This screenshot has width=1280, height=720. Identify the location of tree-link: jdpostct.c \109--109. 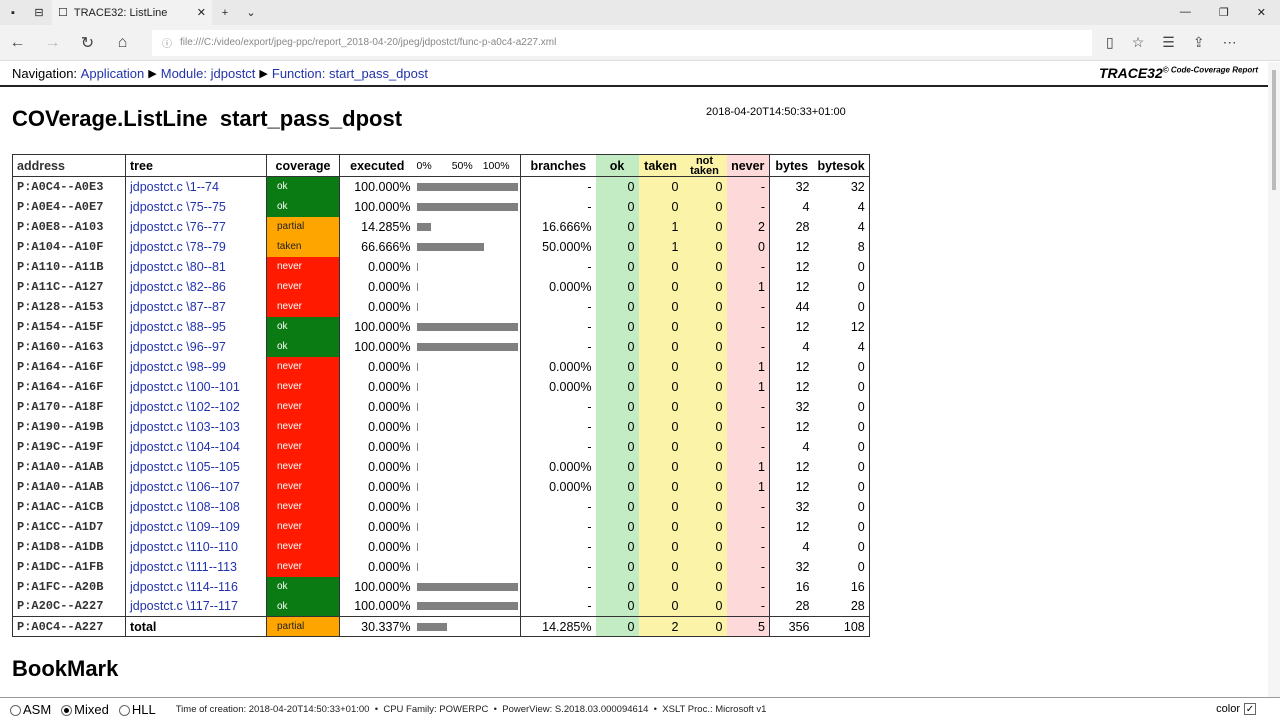
(185, 527).